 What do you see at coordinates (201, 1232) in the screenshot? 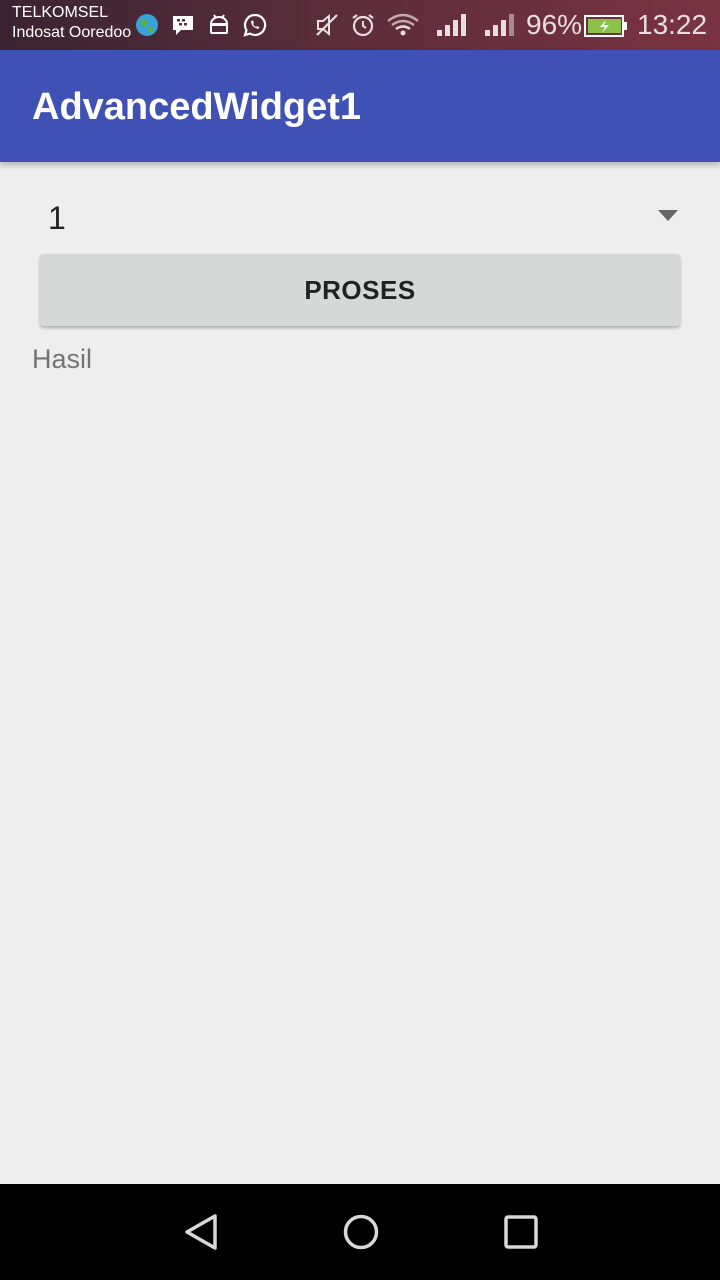
I see `back-icon` at bounding box center [201, 1232].